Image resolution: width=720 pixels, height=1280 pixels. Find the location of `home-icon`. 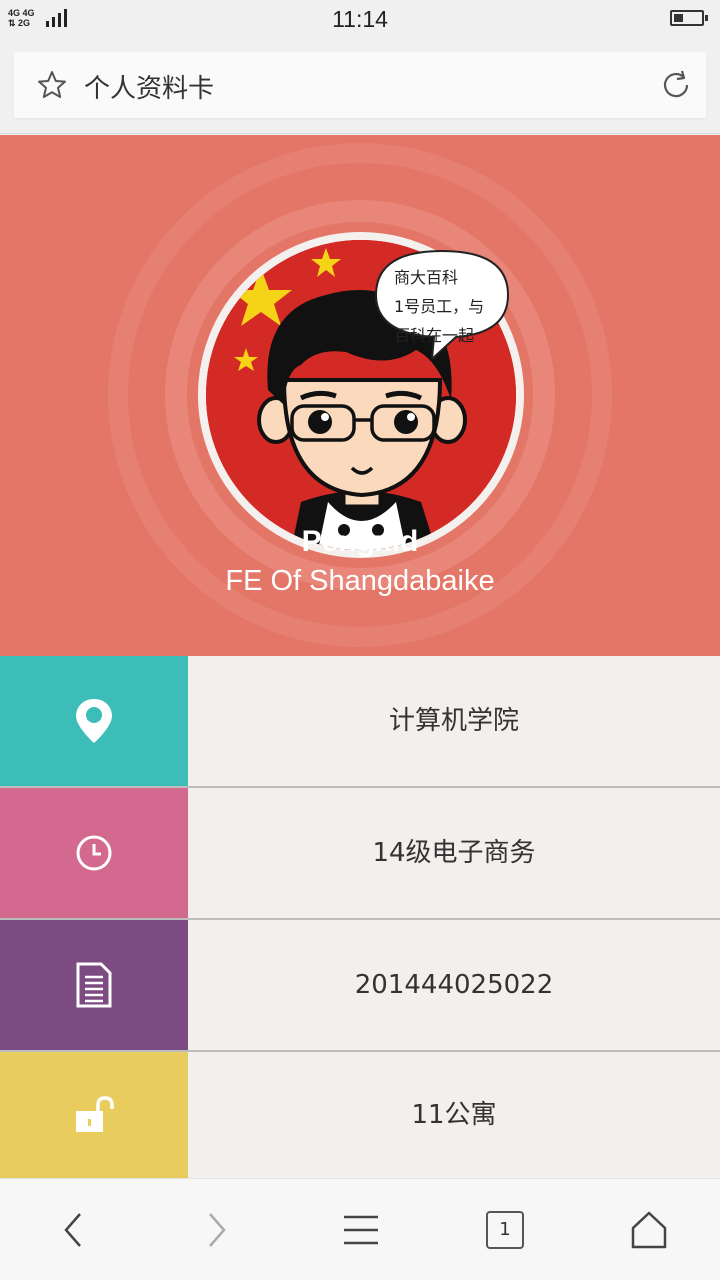

home-icon is located at coordinates (649, 1230).